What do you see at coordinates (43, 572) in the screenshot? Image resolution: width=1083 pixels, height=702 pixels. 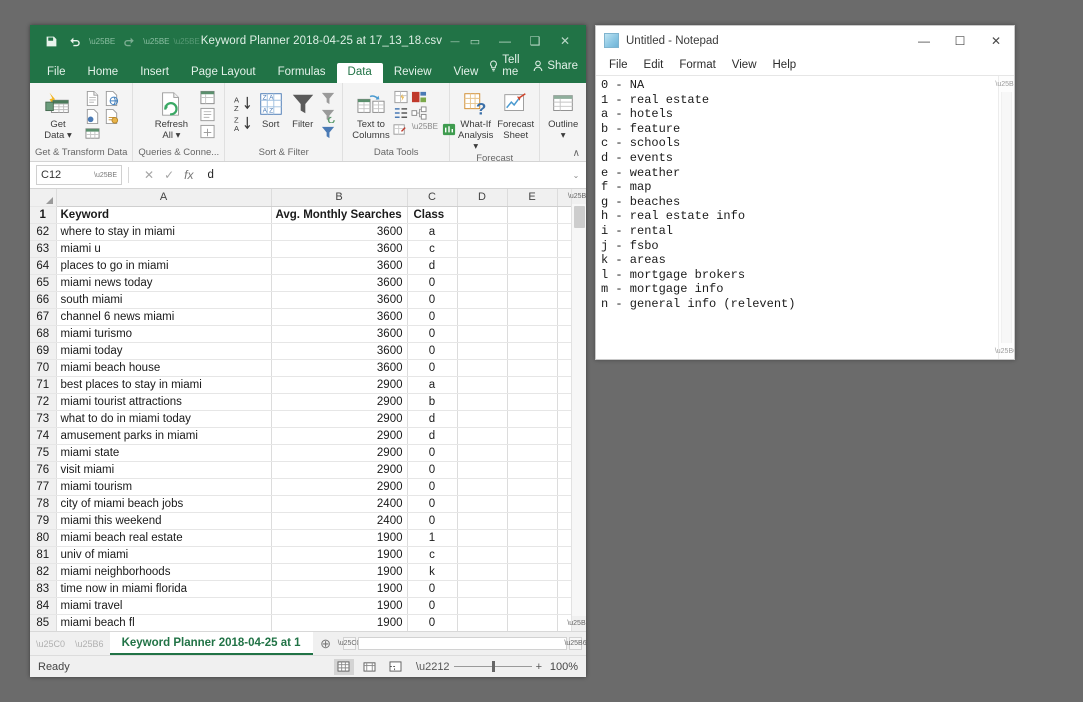 I see `row-header: 82` at bounding box center [43, 572].